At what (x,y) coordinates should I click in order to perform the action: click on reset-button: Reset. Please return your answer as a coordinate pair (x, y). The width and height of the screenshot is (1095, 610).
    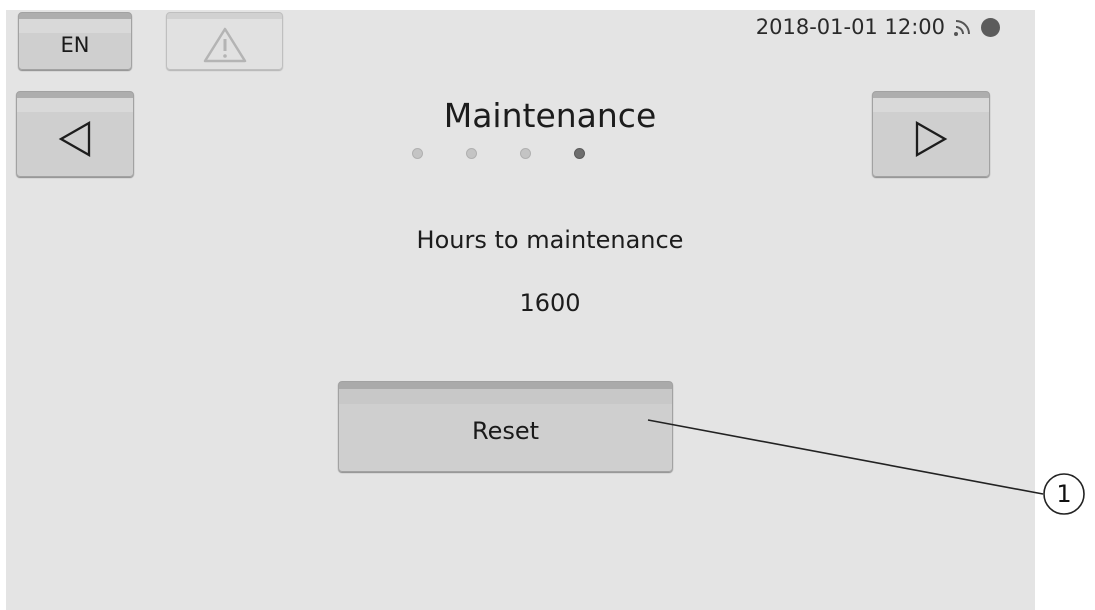
    Looking at the image, I should click on (505, 426).